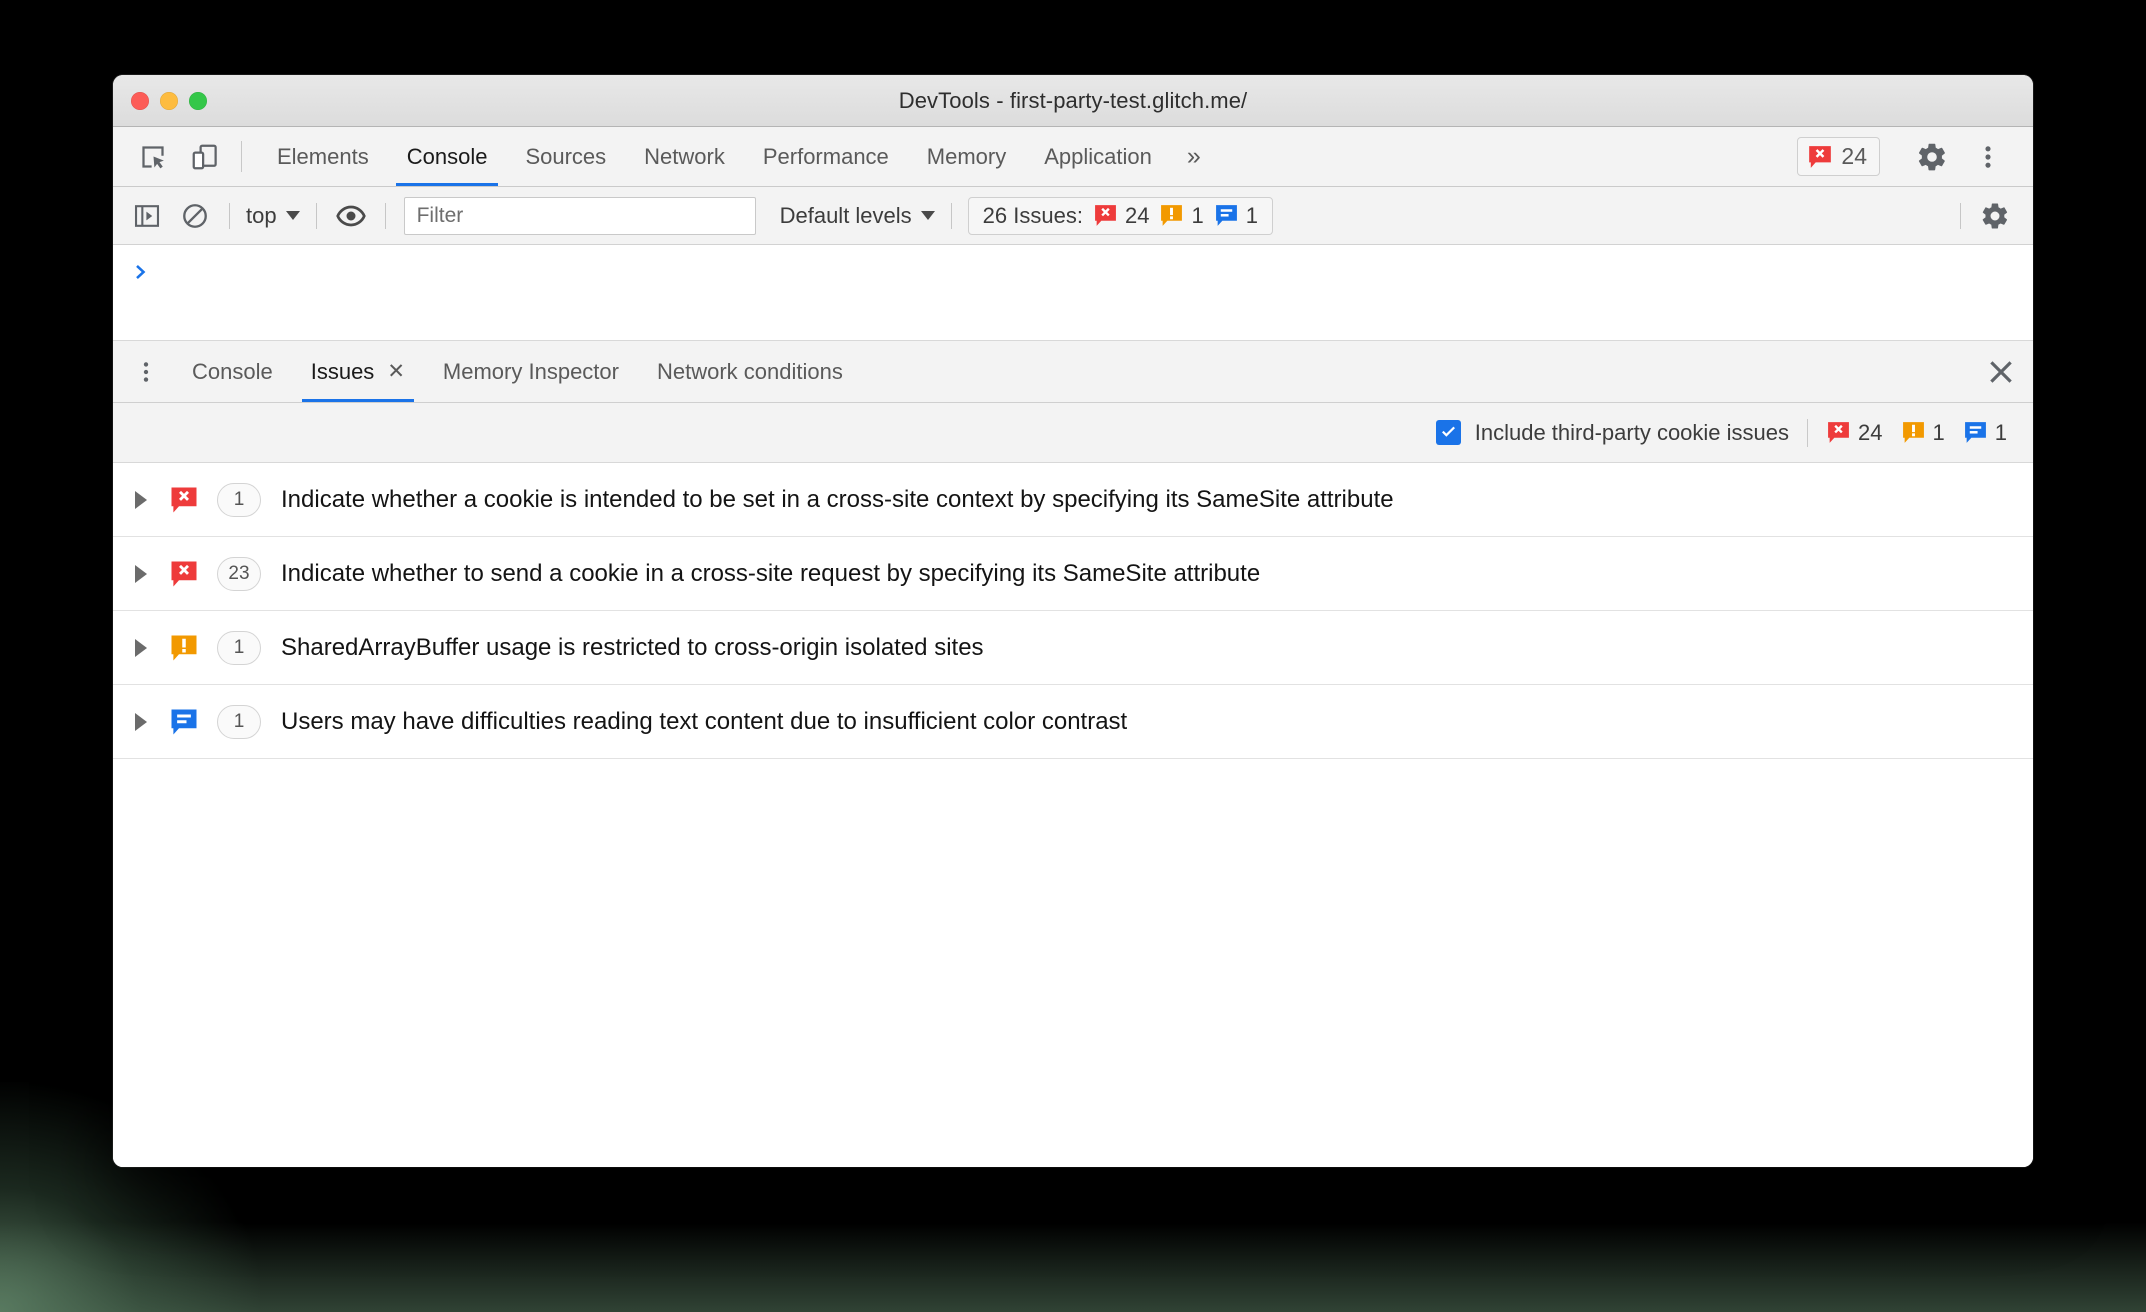  What do you see at coordinates (147, 216) in the screenshot?
I see `console-sidebar-icon` at bounding box center [147, 216].